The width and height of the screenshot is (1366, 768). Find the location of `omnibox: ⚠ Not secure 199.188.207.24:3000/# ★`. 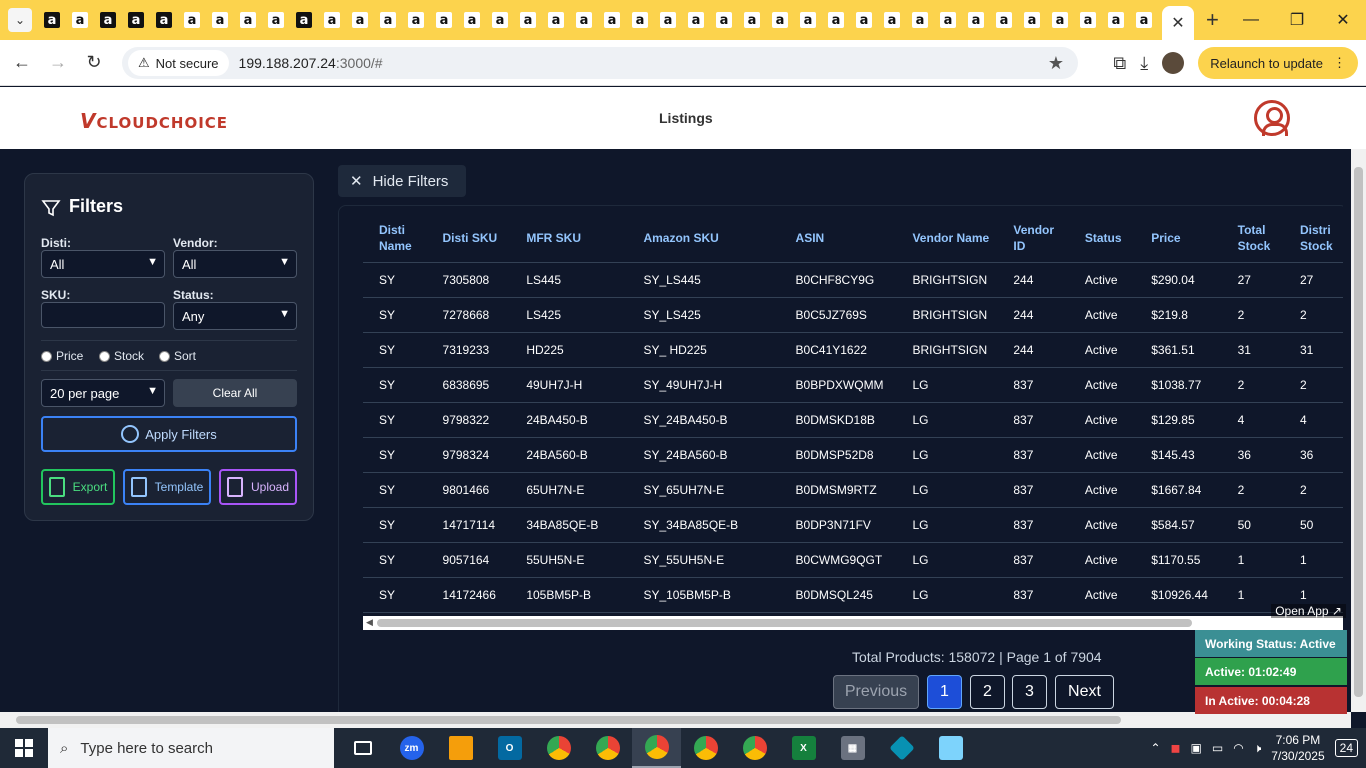

omnibox: ⚠ Not secure 199.188.207.24:3000/# ★ is located at coordinates (600, 63).